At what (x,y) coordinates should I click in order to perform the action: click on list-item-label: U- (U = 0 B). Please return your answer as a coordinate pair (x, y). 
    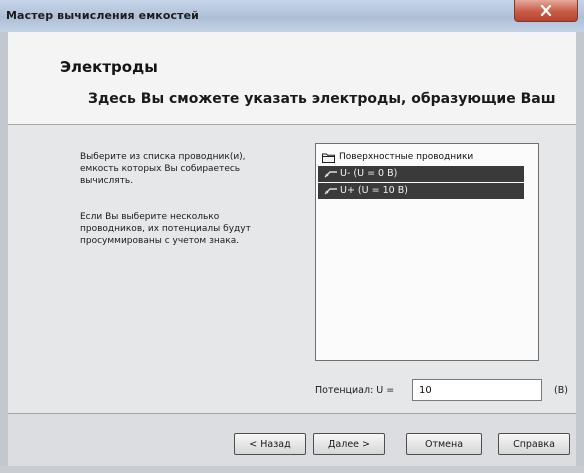
    Looking at the image, I should click on (369, 173).